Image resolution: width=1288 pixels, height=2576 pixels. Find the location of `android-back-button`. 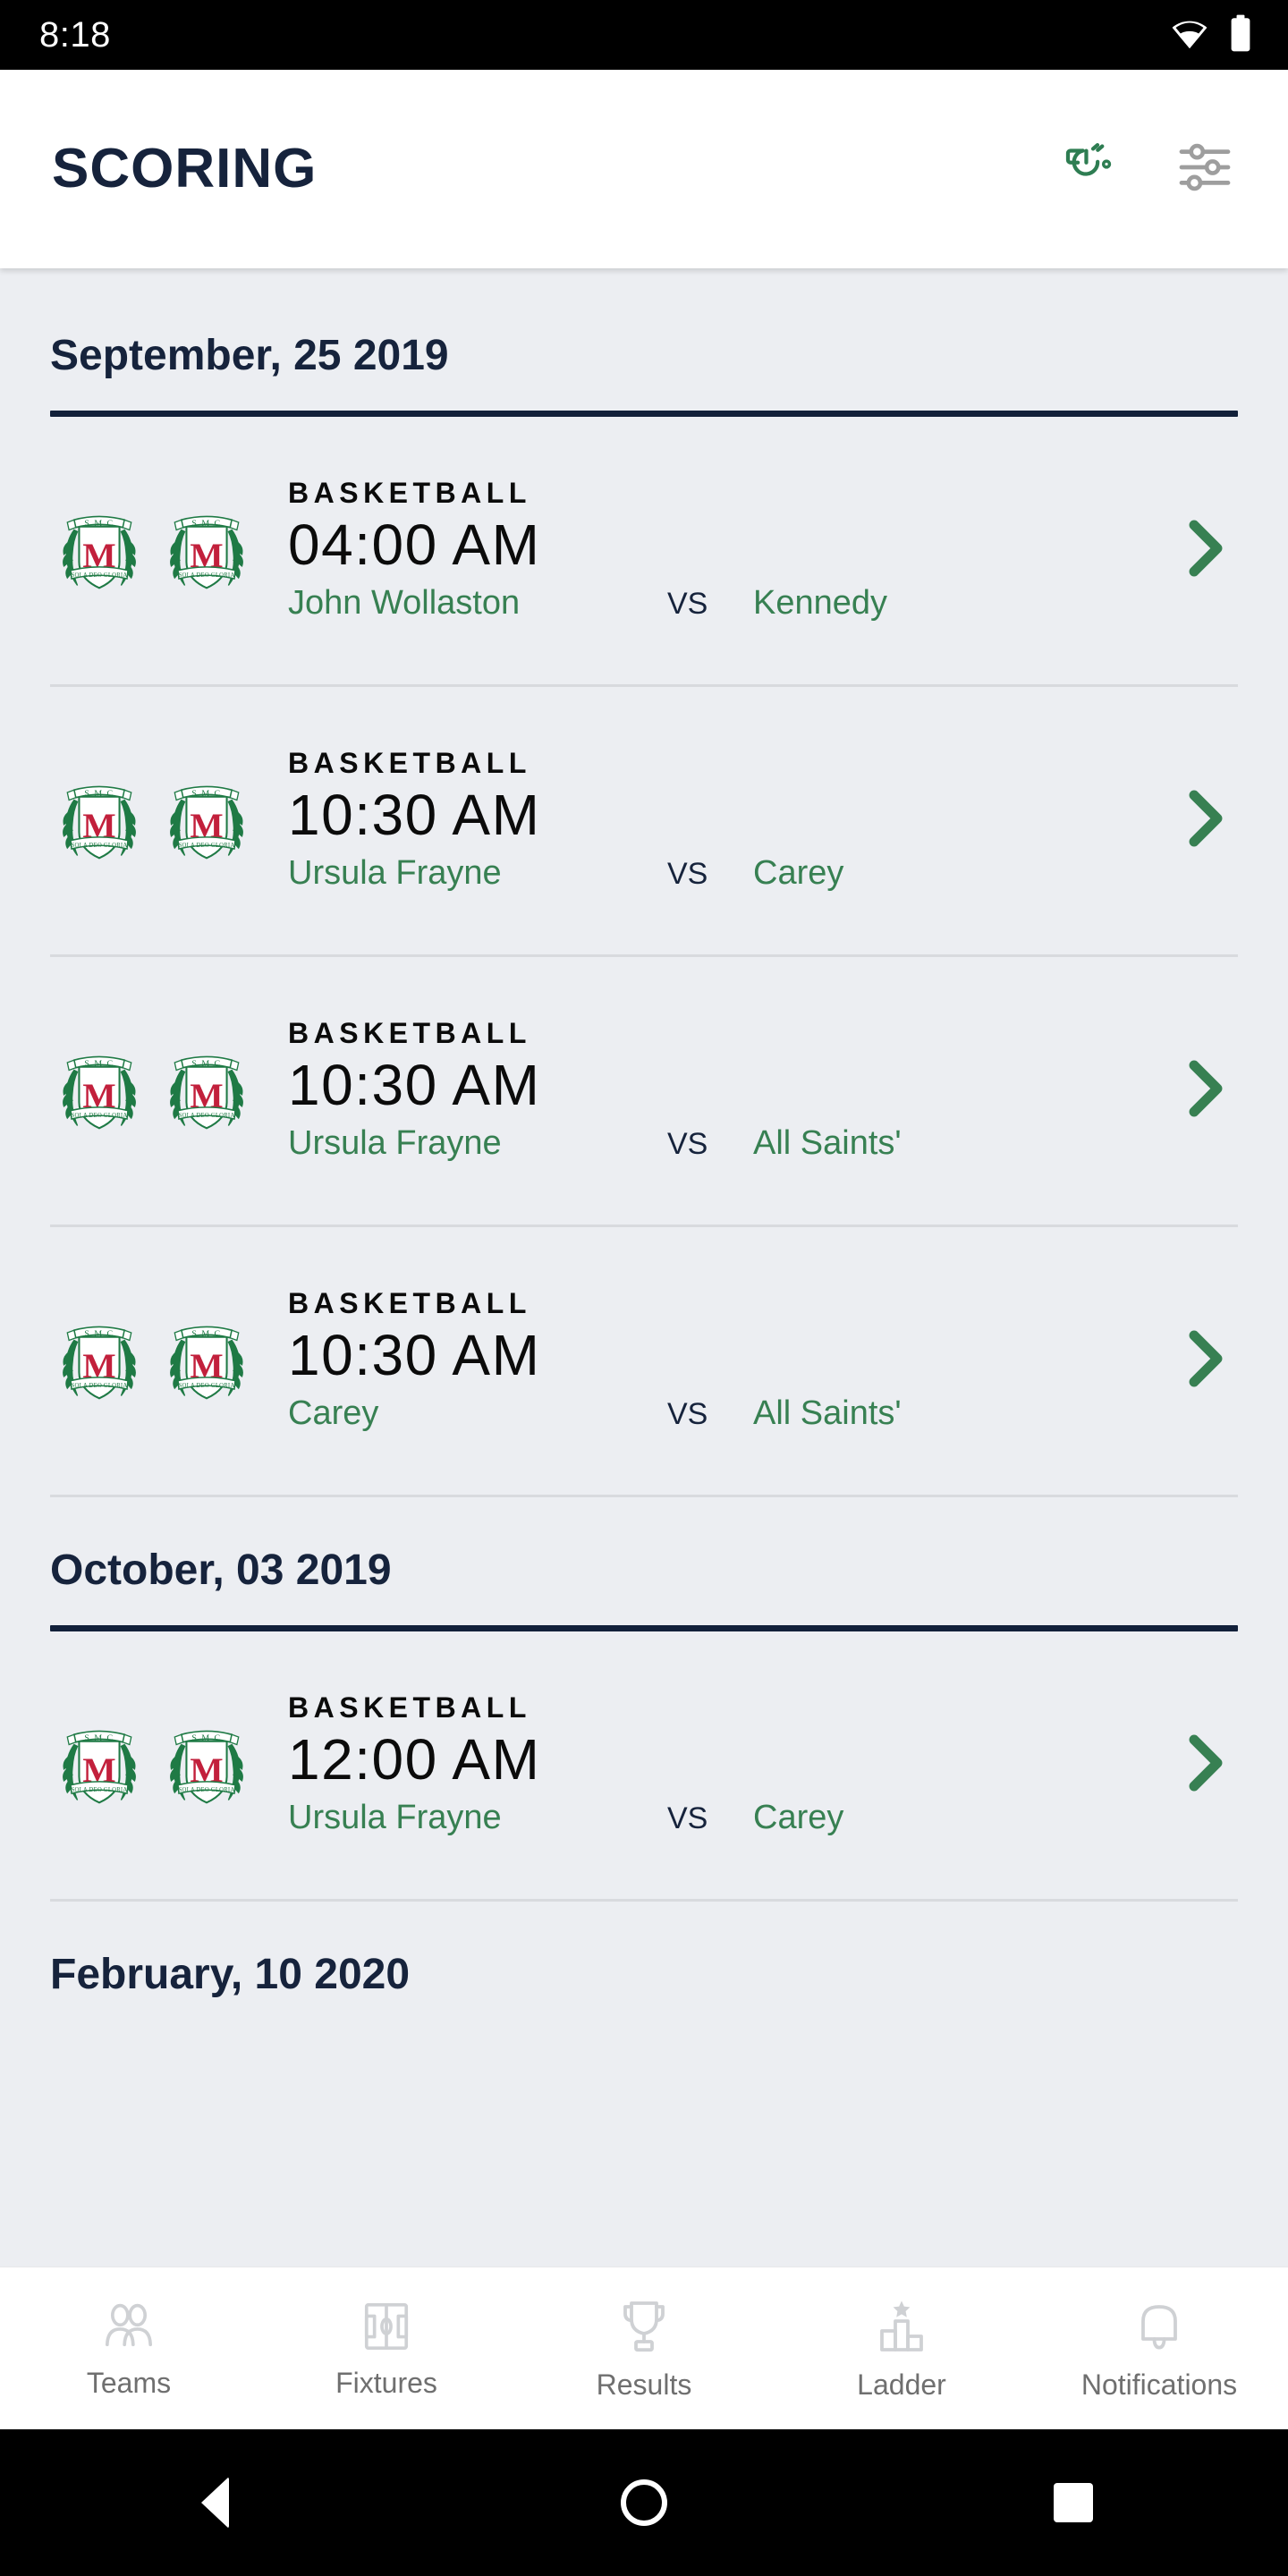

android-back-button is located at coordinates (214, 2502).